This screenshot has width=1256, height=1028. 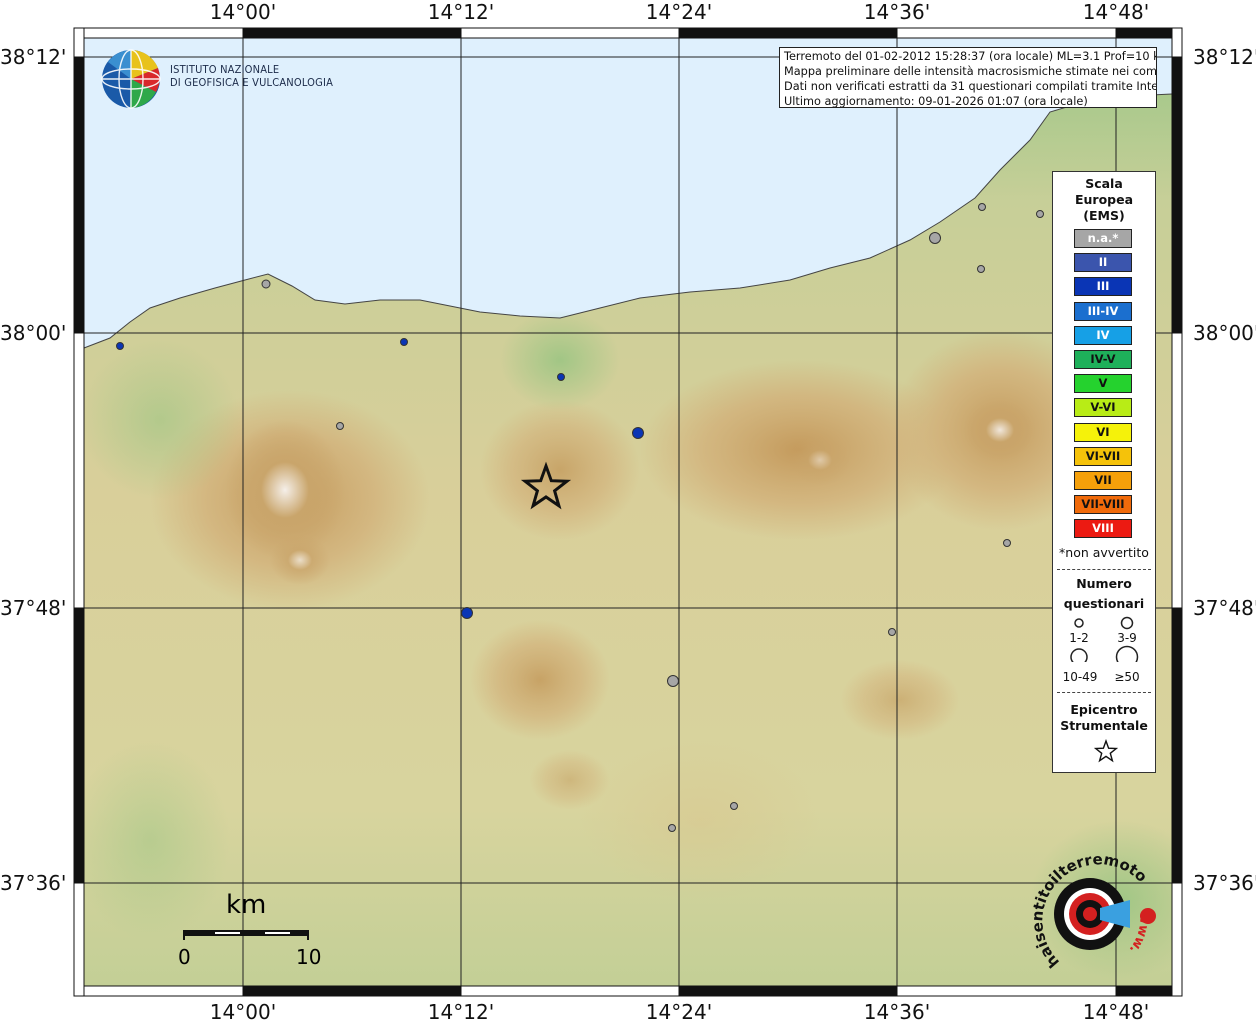 What do you see at coordinates (1103, 311) in the screenshot?
I see `legend-class-4: III-IV` at bounding box center [1103, 311].